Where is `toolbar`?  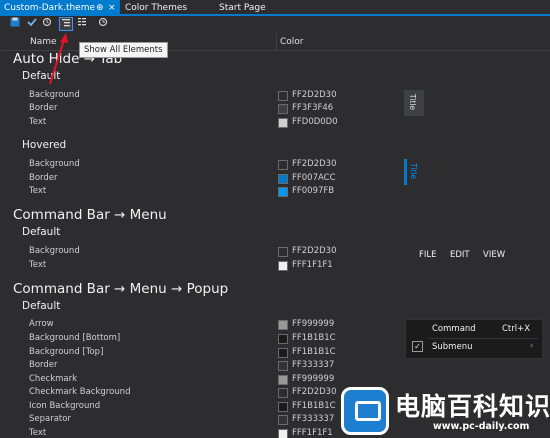
toolbar is located at coordinates (275, 24).